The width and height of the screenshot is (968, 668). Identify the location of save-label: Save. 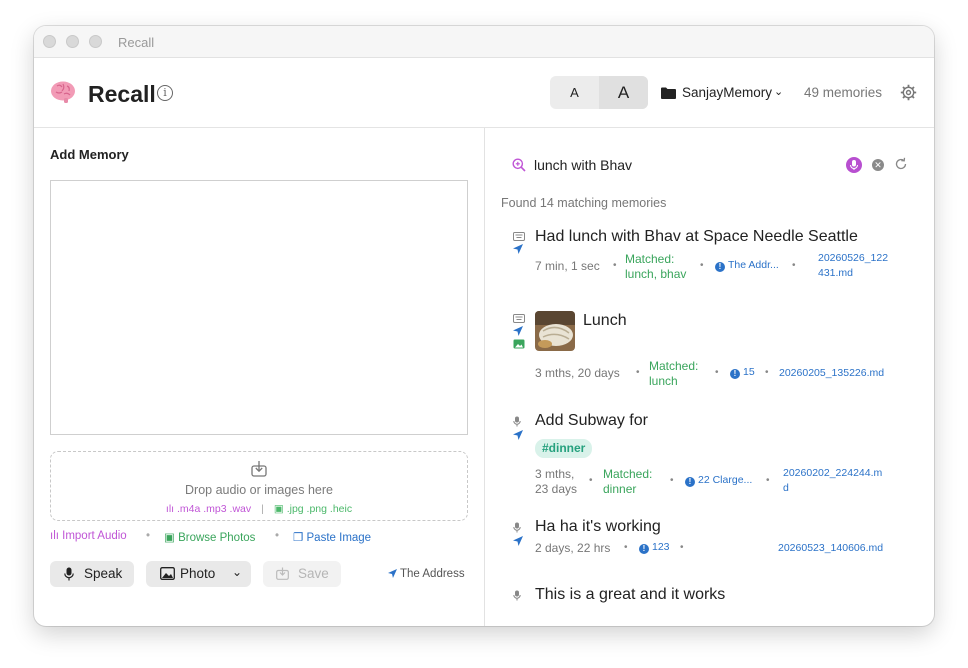
(313, 573).